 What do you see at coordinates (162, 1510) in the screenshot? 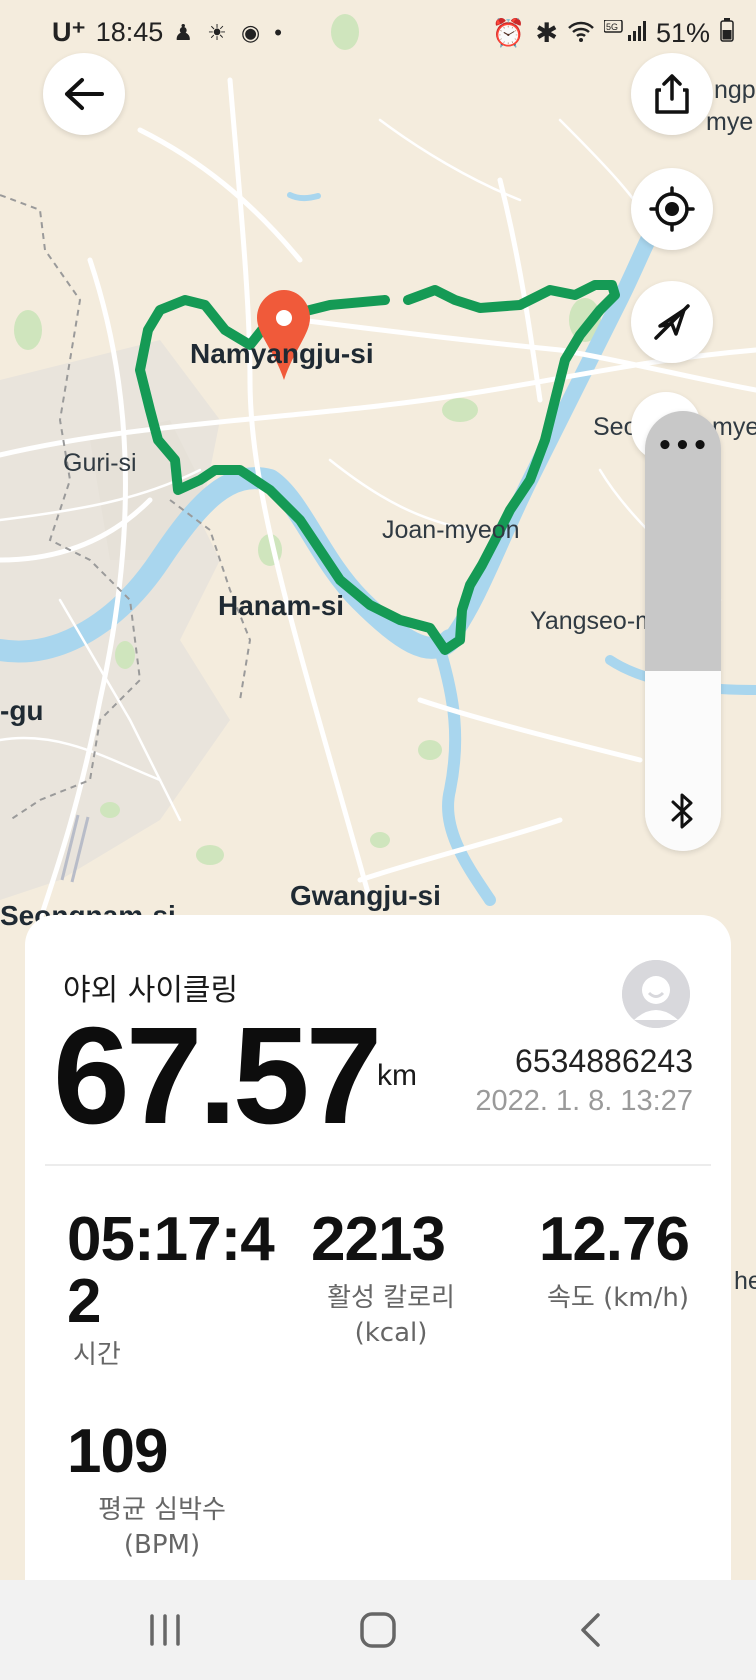
I see `heart-rate-label-line1: 평균 심박수` at bounding box center [162, 1510].